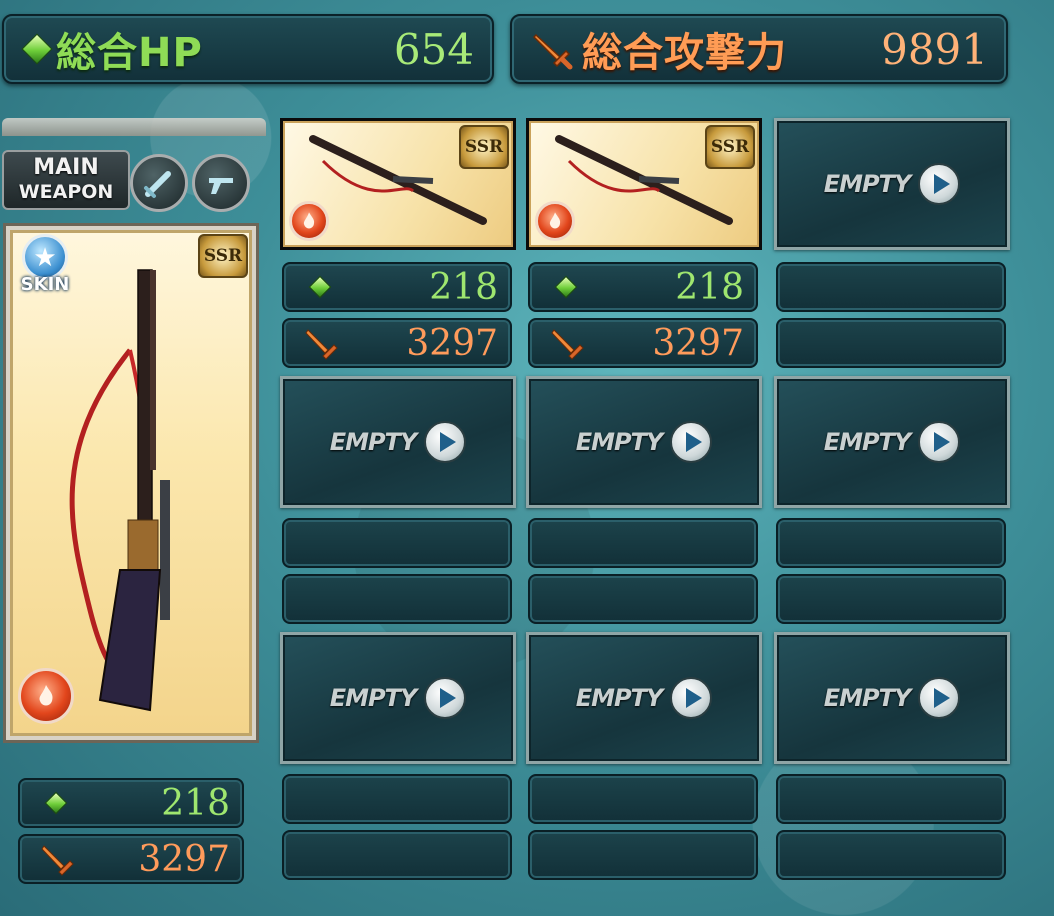  I want to click on slot-5-hp-box, so click(643, 543).